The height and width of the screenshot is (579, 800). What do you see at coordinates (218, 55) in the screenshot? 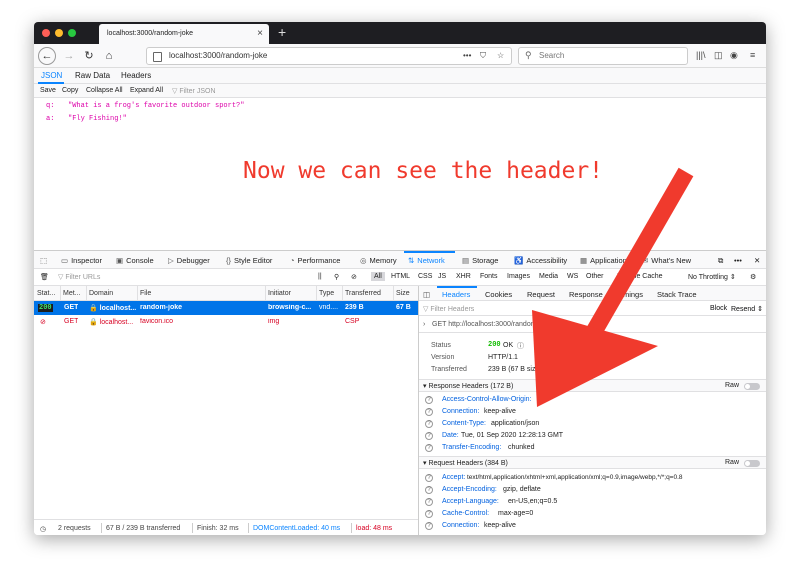
I see `url-text: localhost:3000/random-joke` at bounding box center [218, 55].